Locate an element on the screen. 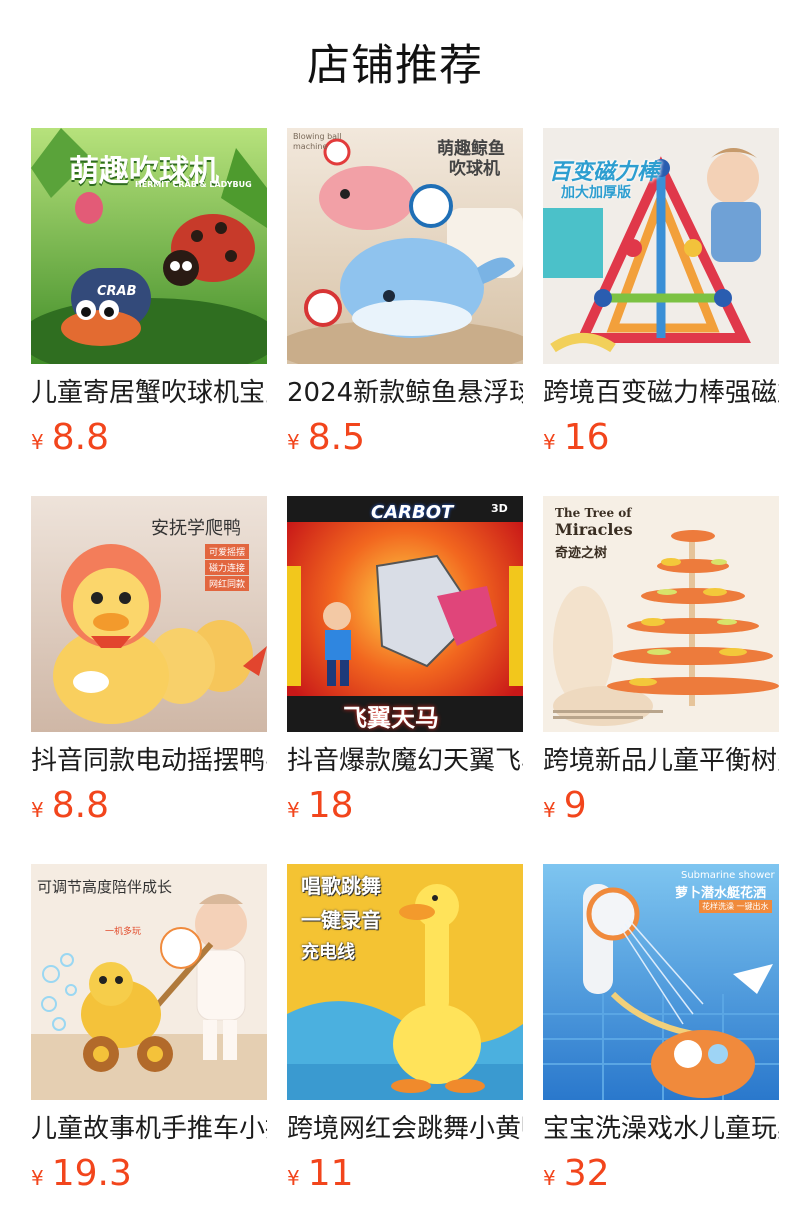  product-image-headline: 可调节高度陪伴成长 is located at coordinates (105, 887).